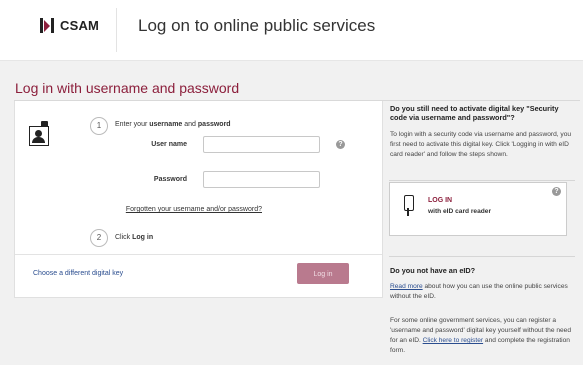 The height and width of the screenshot is (365, 583). Describe the element at coordinates (78, 273) in the screenshot. I see `choose-different-key-link: Choose a different digital key` at that location.